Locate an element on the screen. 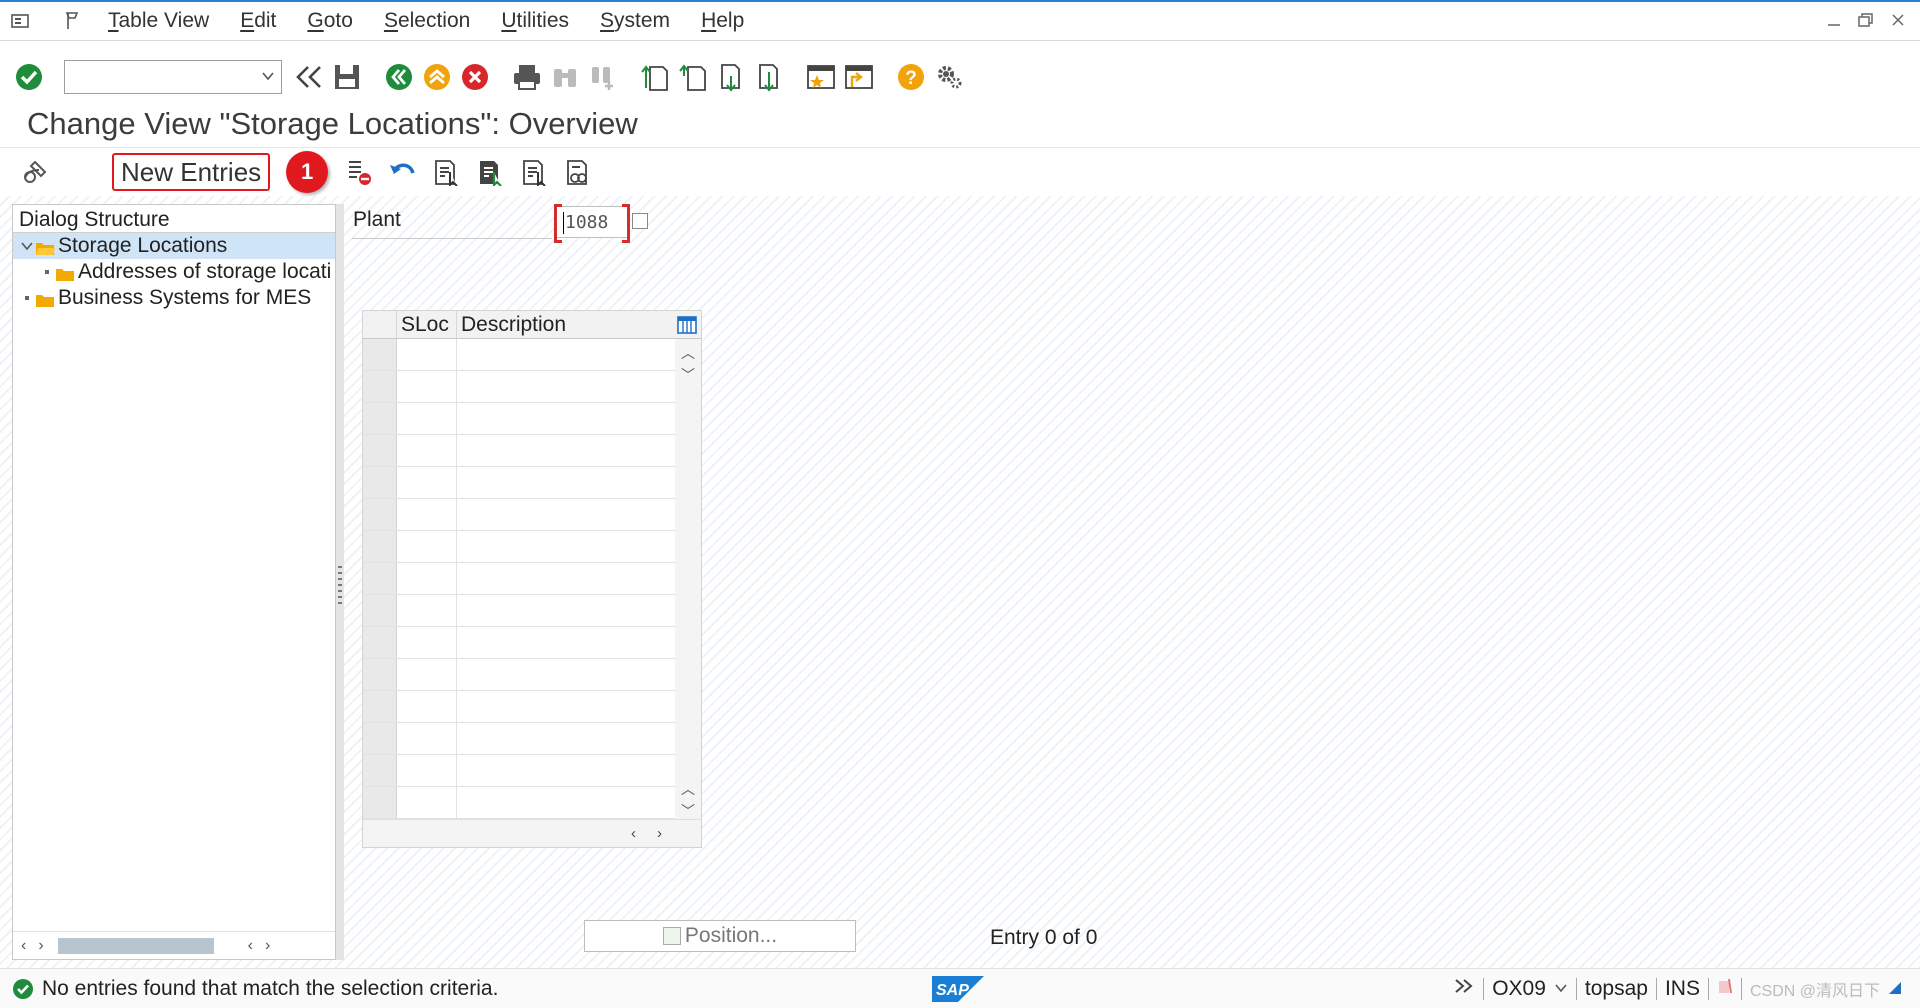 The height and width of the screenshot is (1008, 1920). exit-icon is located at coordinates (437, 77).